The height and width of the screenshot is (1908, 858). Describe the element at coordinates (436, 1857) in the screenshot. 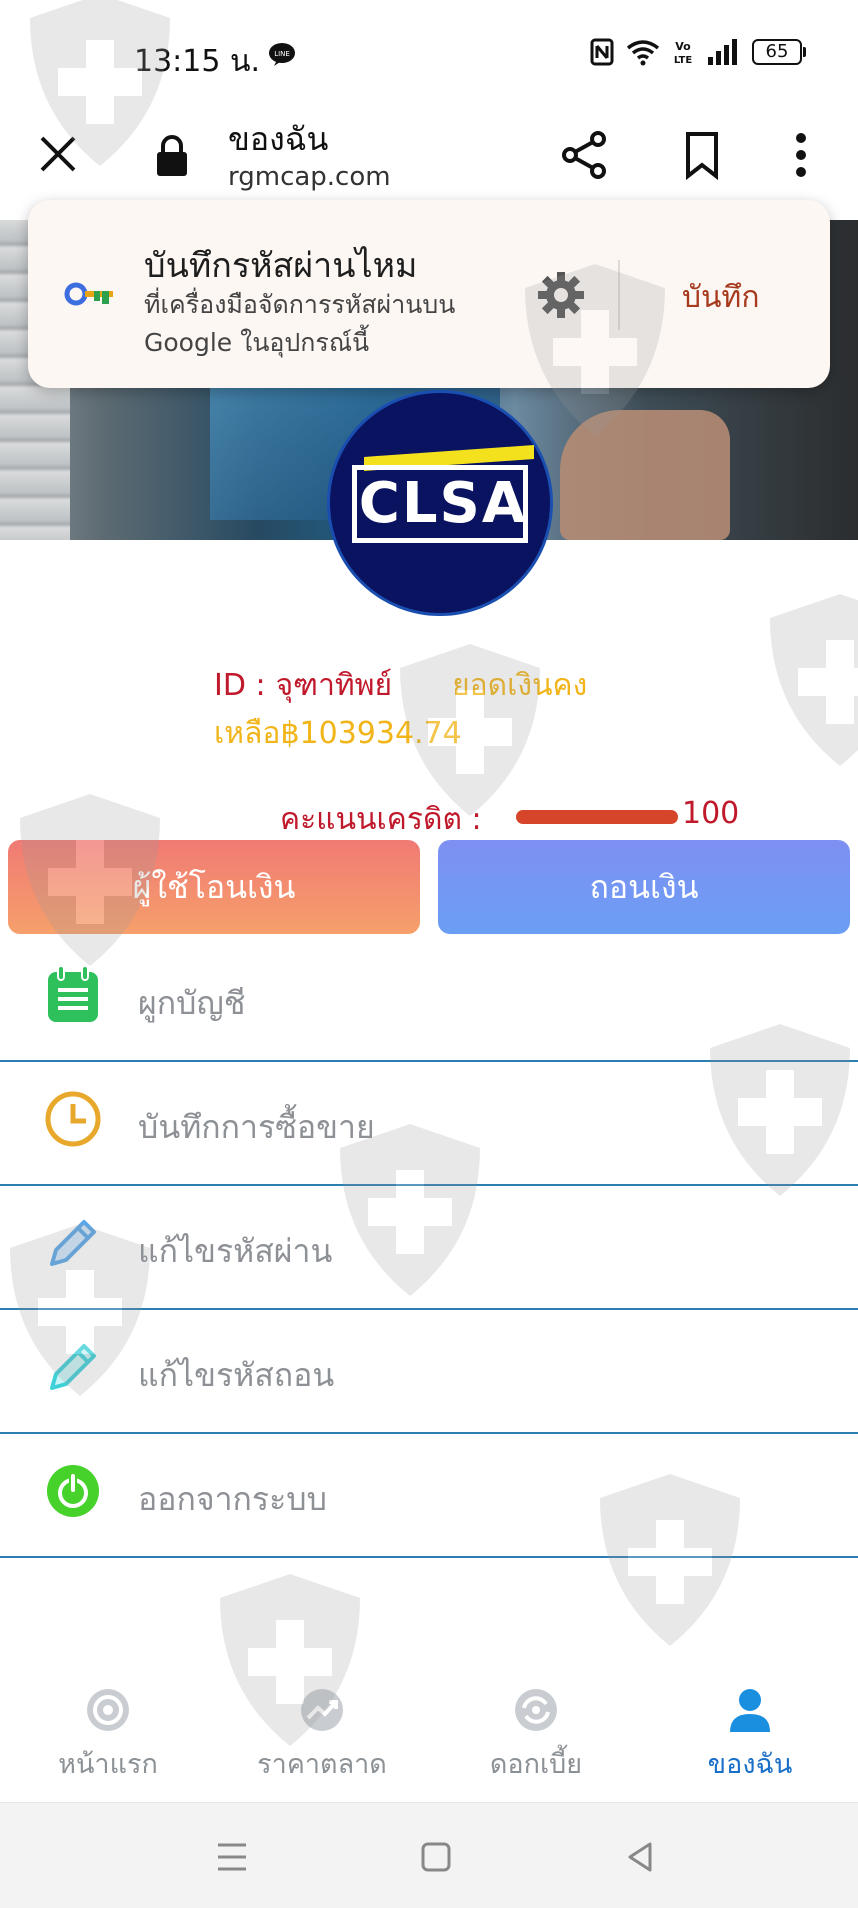

I see `home-square-icon` at that location.